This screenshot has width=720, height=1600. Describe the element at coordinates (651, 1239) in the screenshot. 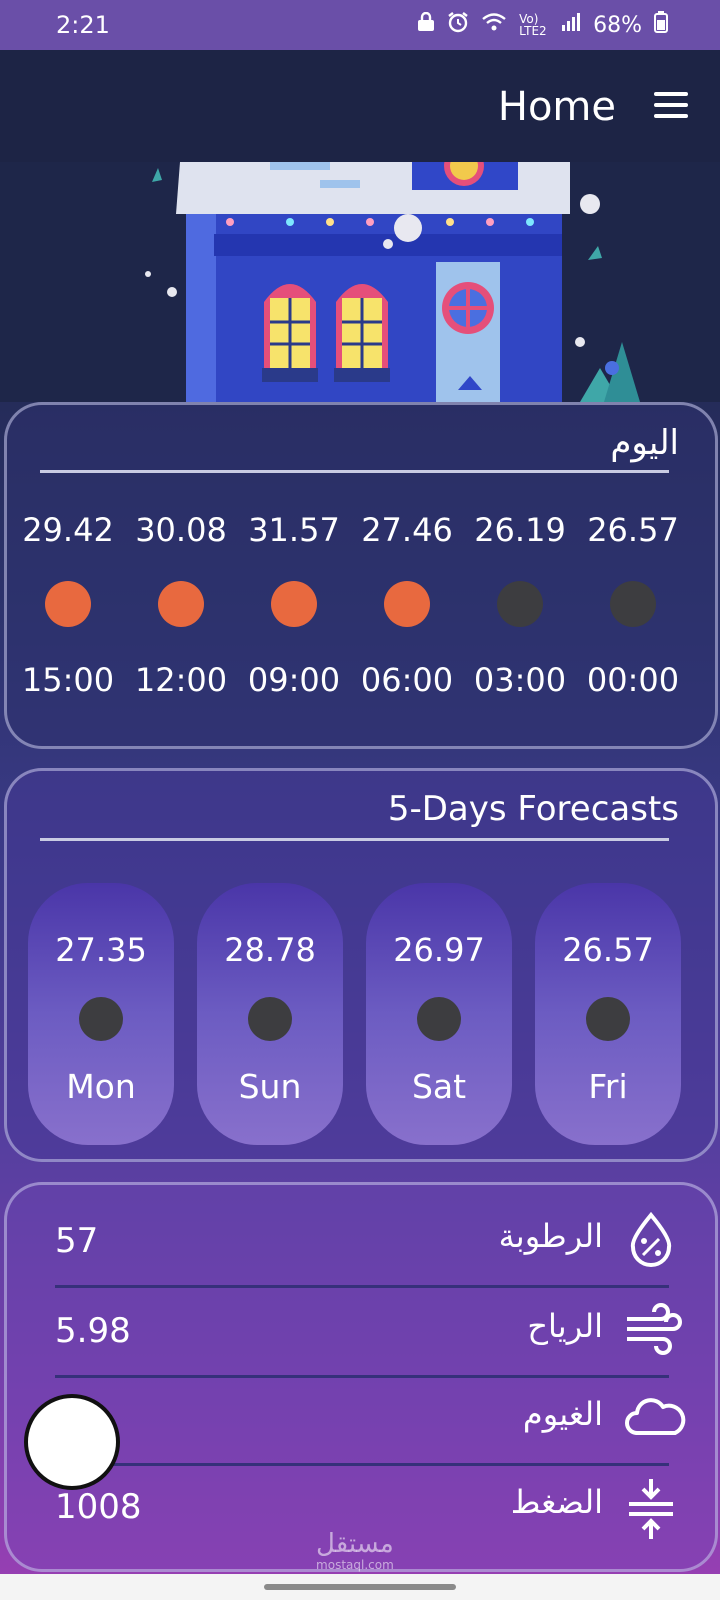

I see `humidity-icon` at that location.